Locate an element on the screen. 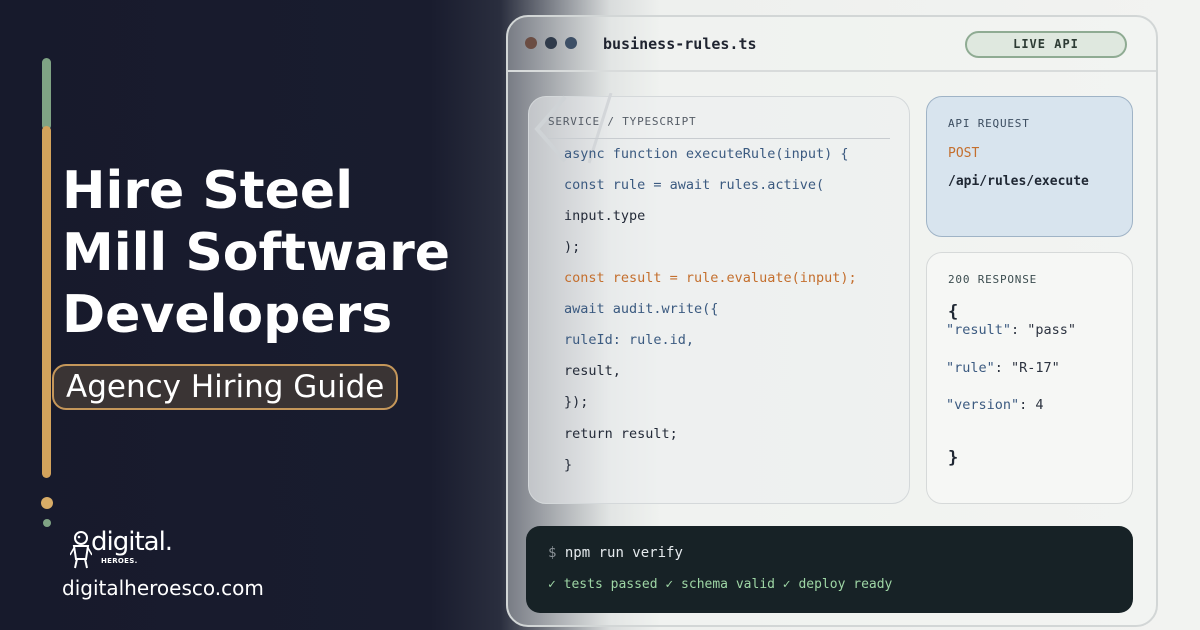 The image size is (1200, 630). code-line-9: }); is located at coordinates (576, 402).